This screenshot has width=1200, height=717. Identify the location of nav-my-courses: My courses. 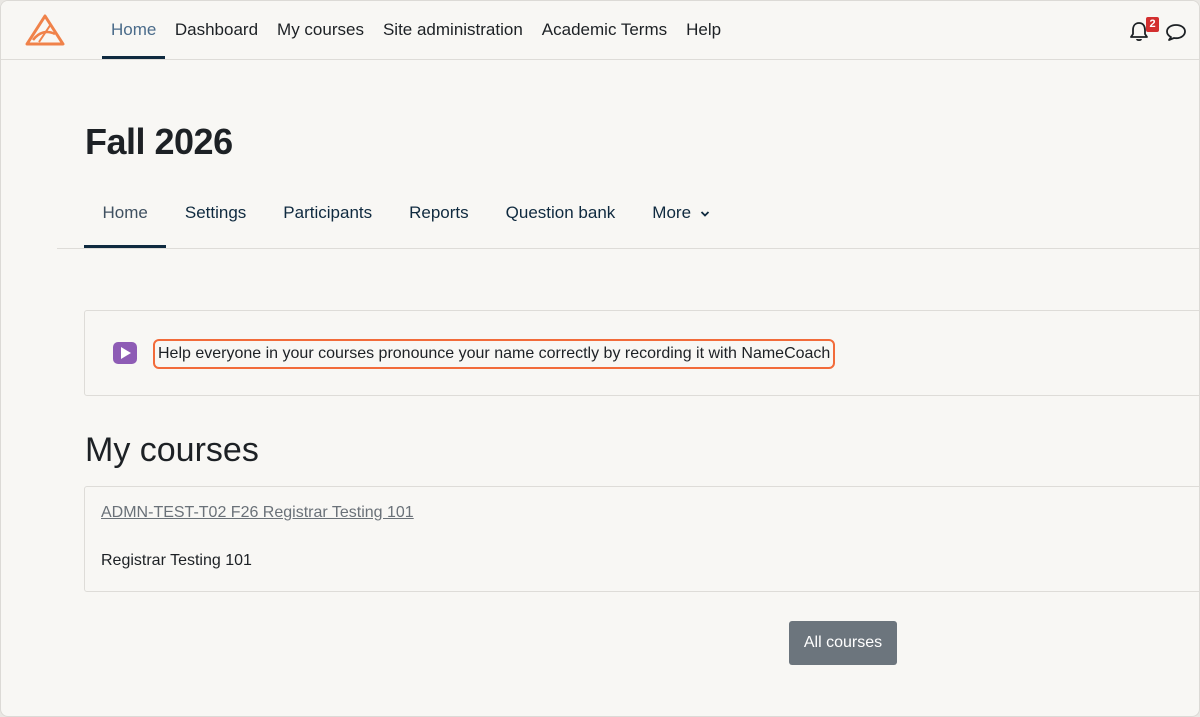
(321, 30).